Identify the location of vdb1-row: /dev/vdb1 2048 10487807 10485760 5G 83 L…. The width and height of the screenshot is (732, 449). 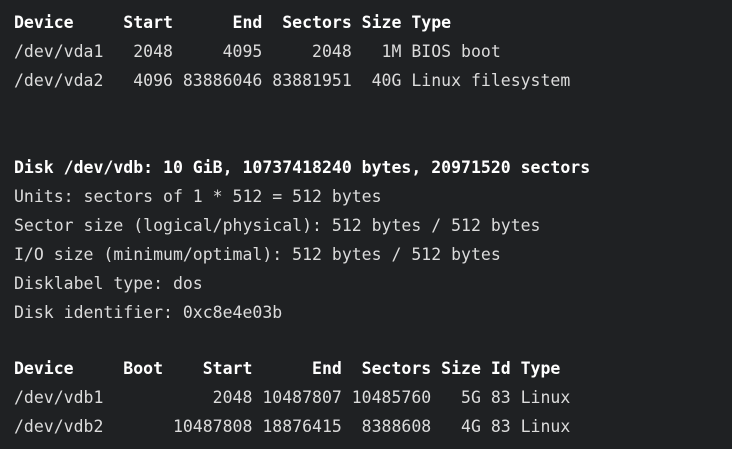
(292, 397).